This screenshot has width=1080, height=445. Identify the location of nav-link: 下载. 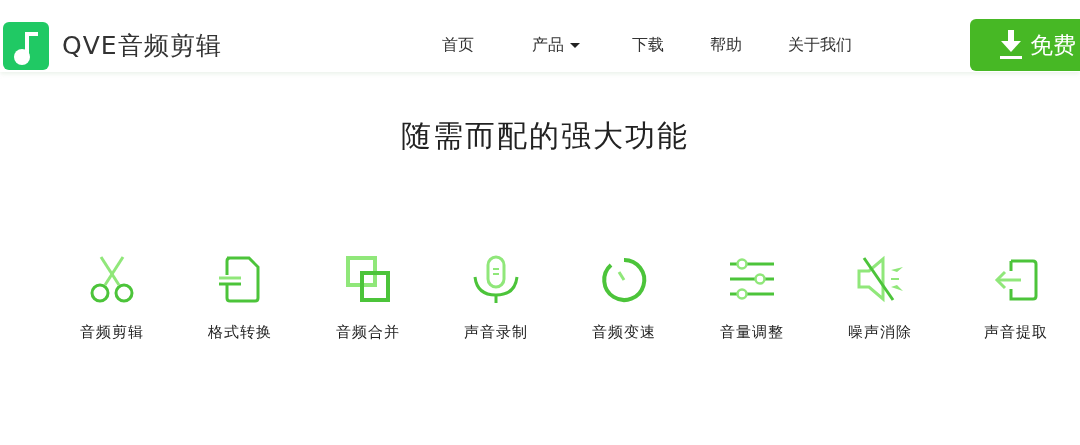
(647, 45).